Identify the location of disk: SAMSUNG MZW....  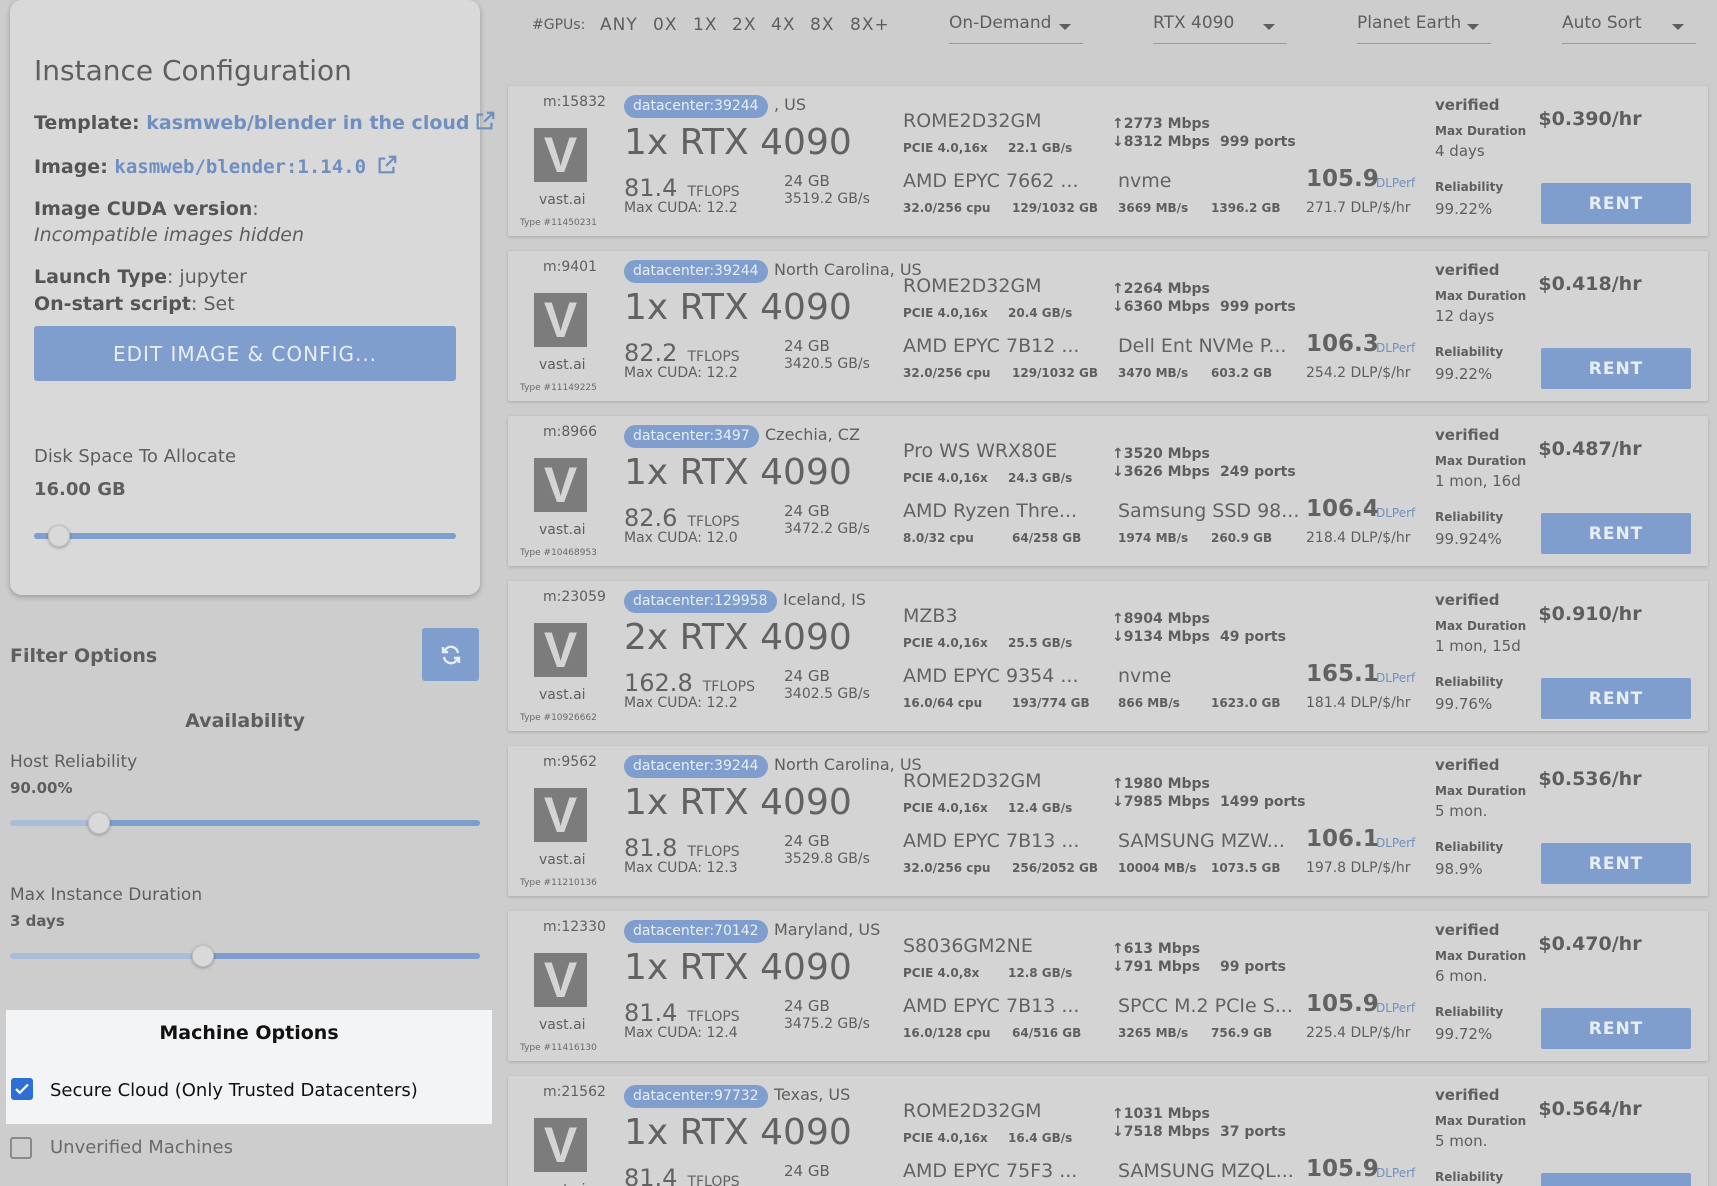
(1201, 841).